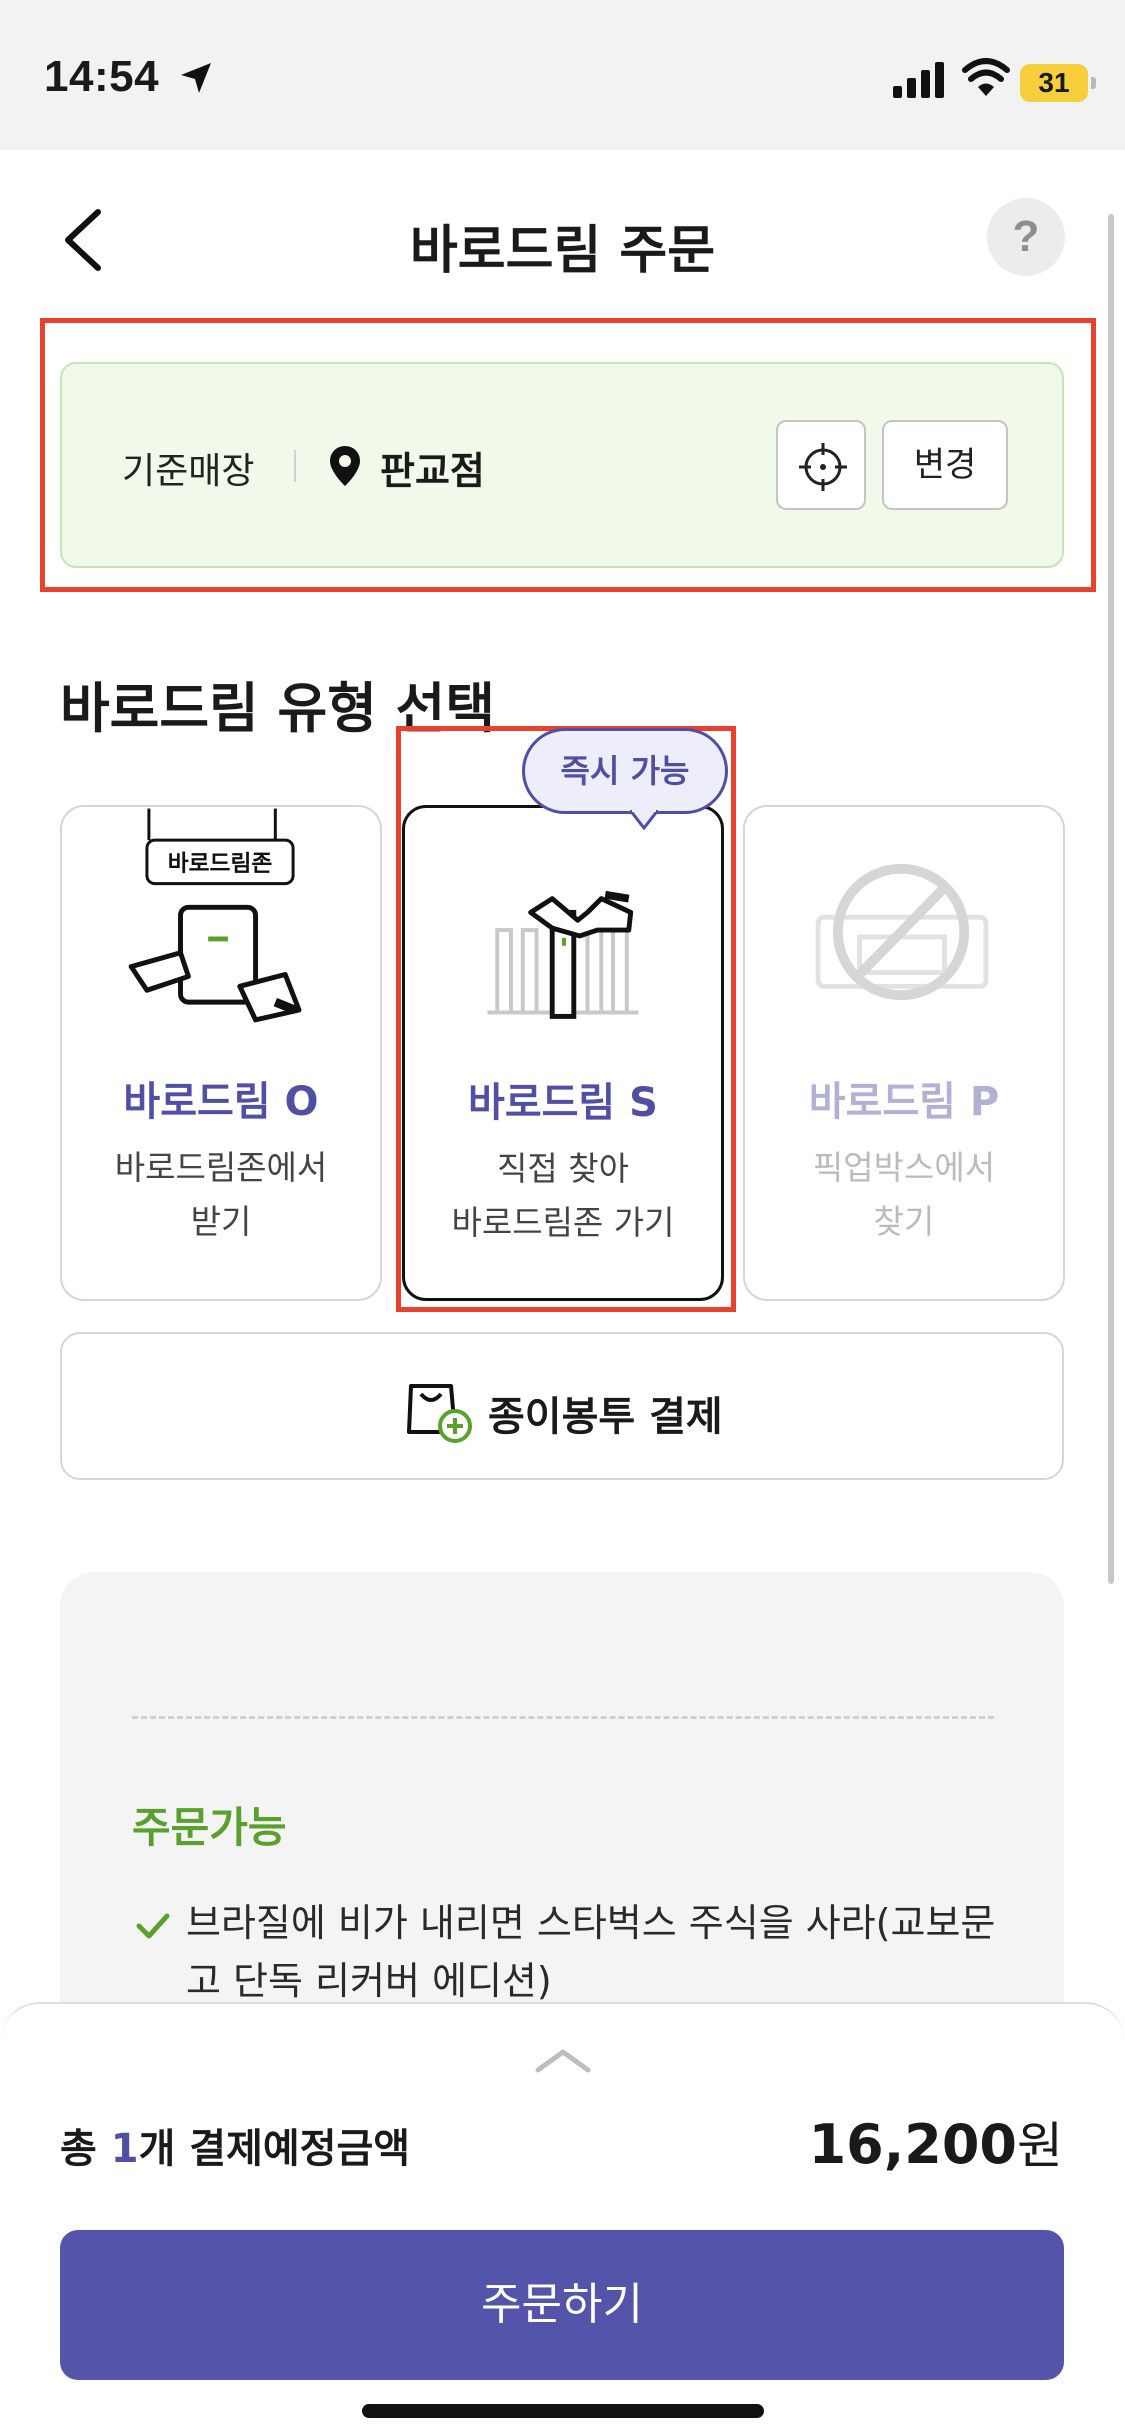 This screenshot has height=2436, width=1125. What do you see at coordinates (563, 1103) in the screenshot?
I see `type-card-title: 바로드림 S` at bounding box center [563, 1103].